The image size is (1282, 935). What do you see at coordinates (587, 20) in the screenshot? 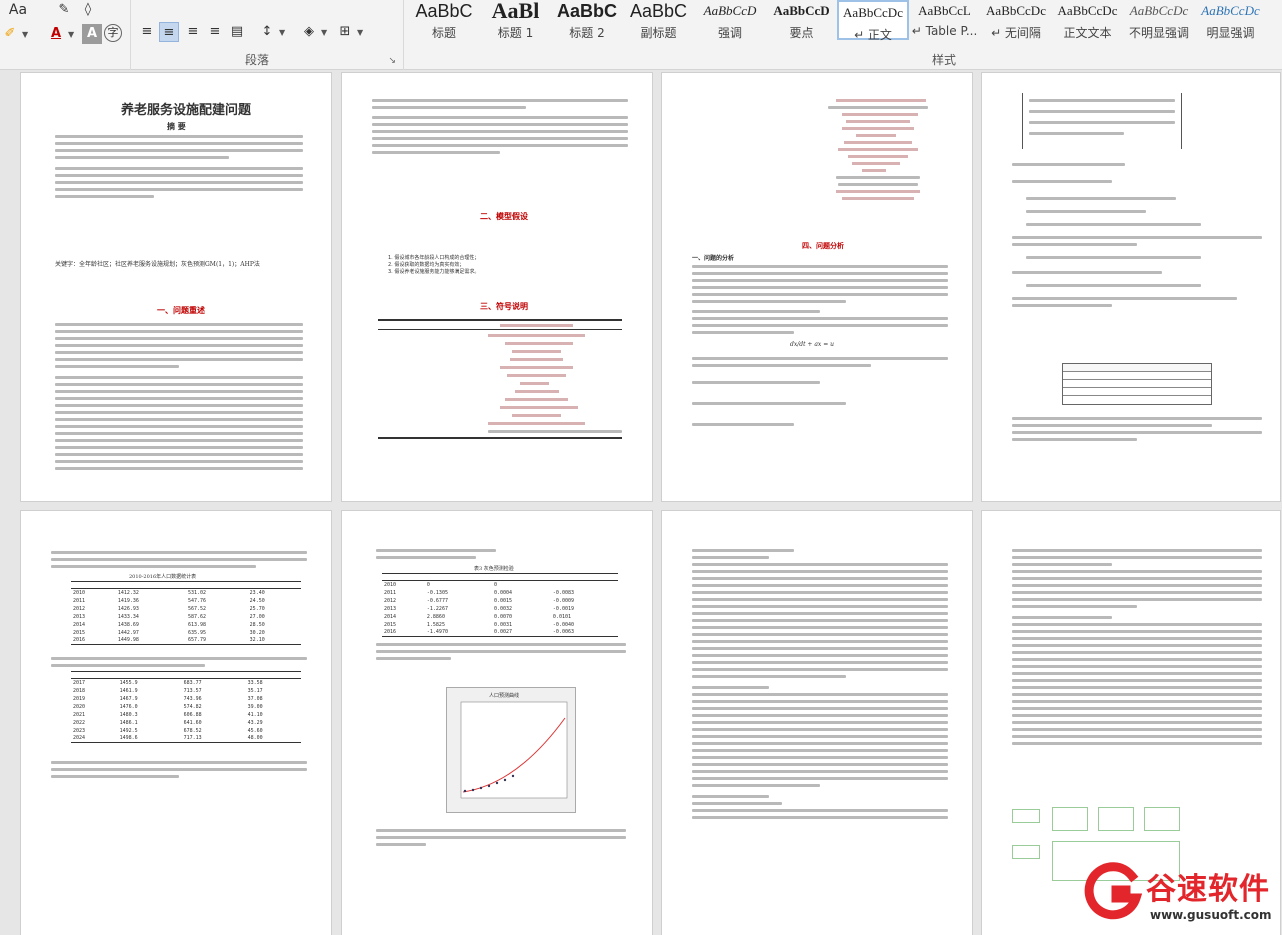
I see `style-item: AaBbC 标题 2` at bounding box center [587, 20].